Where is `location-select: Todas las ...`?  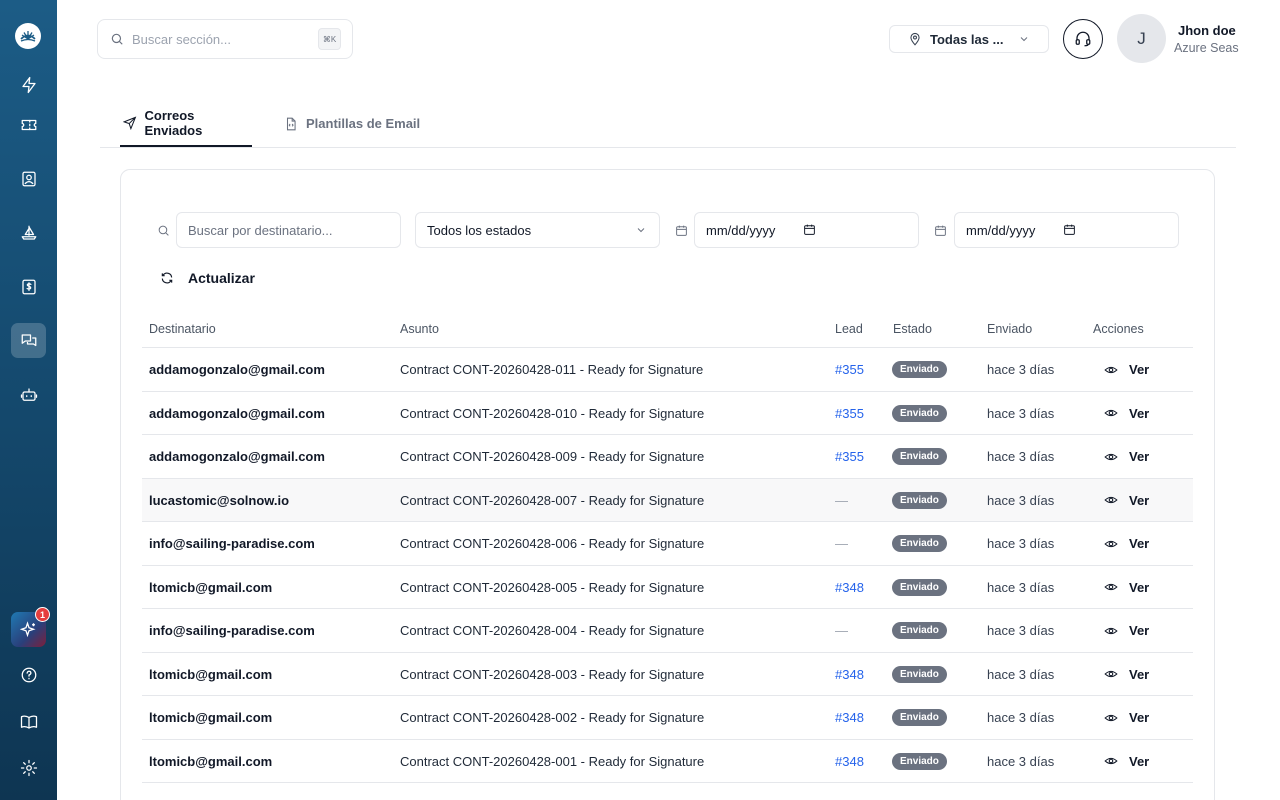
location-select: Todas las ... is located at coordinates (969, 39).